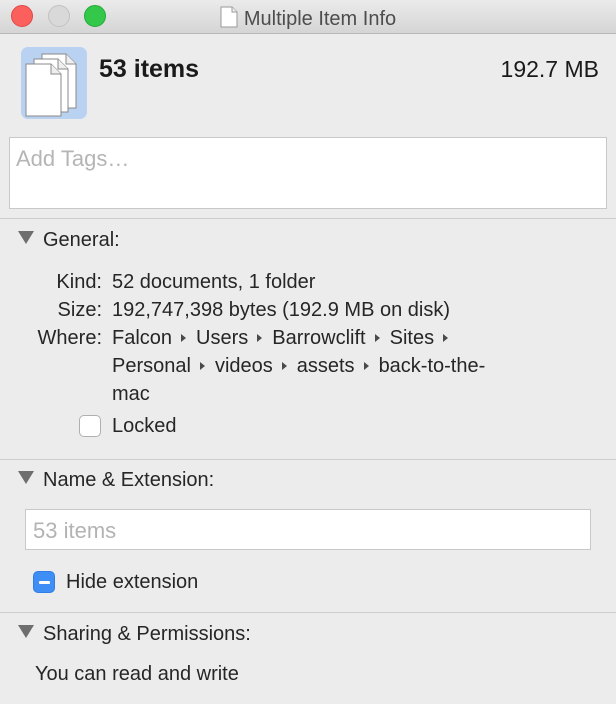 The width and height of the screenshot is (616, 704). I want to click on path-item: videos, so click(243, 366).